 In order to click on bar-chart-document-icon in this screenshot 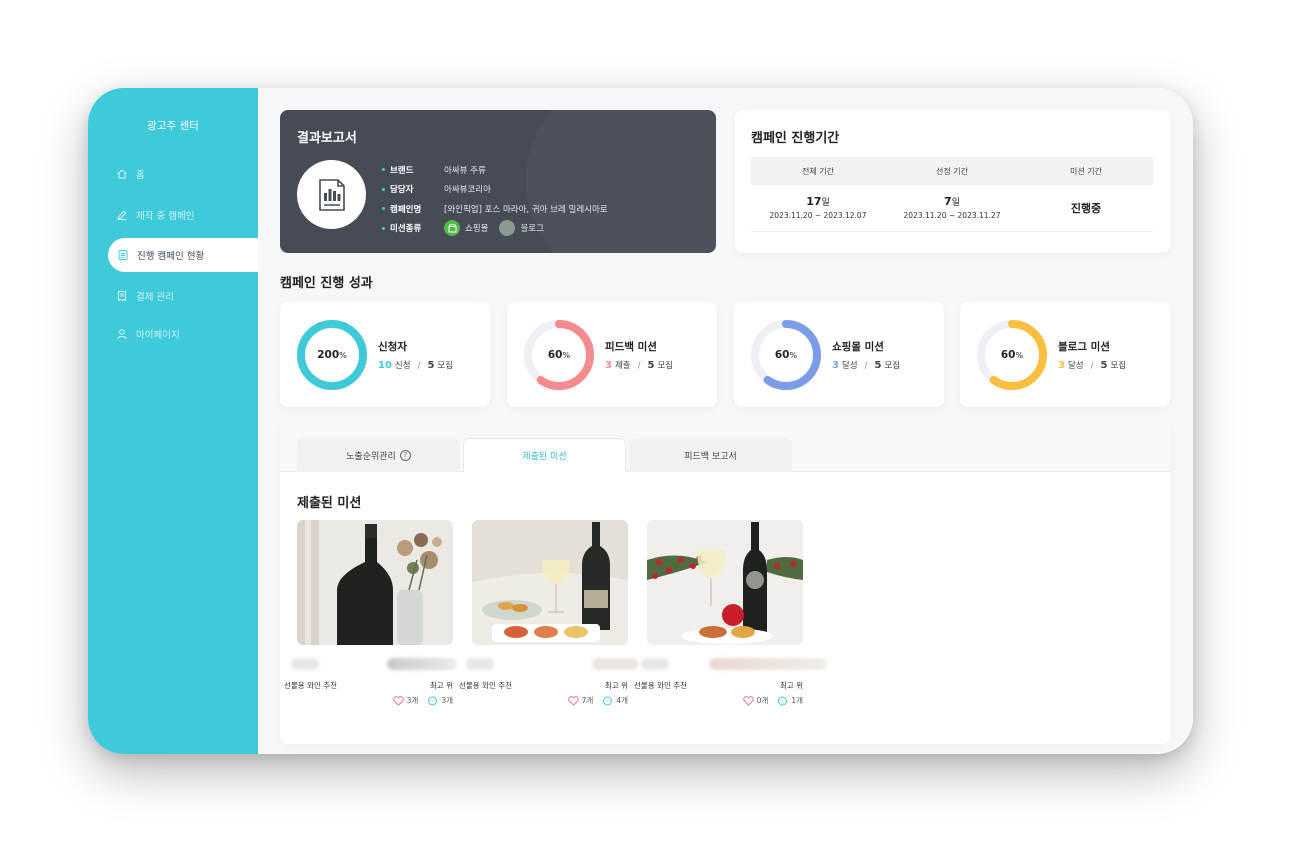, I will do `click(331, 194)`.